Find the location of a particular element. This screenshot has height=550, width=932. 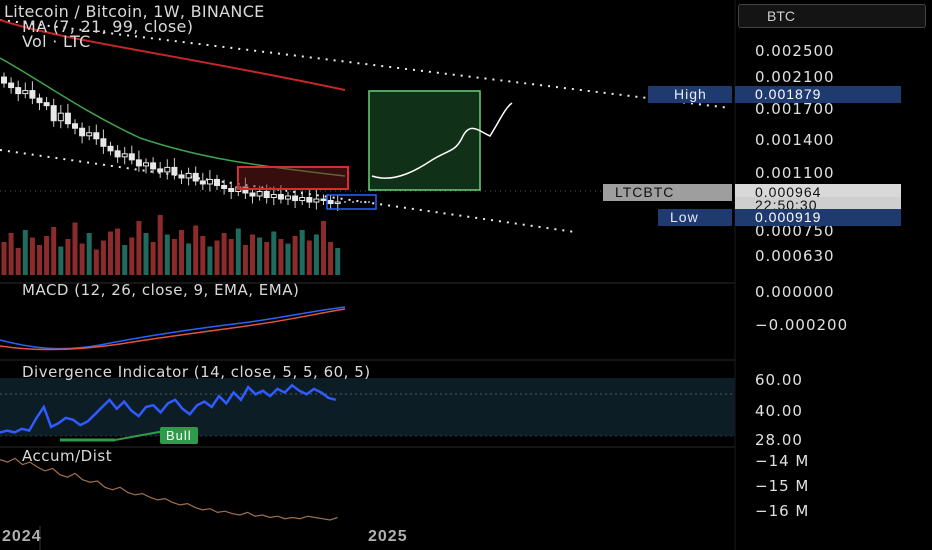

currency-button: BTC is located at coordinates (832, 16).